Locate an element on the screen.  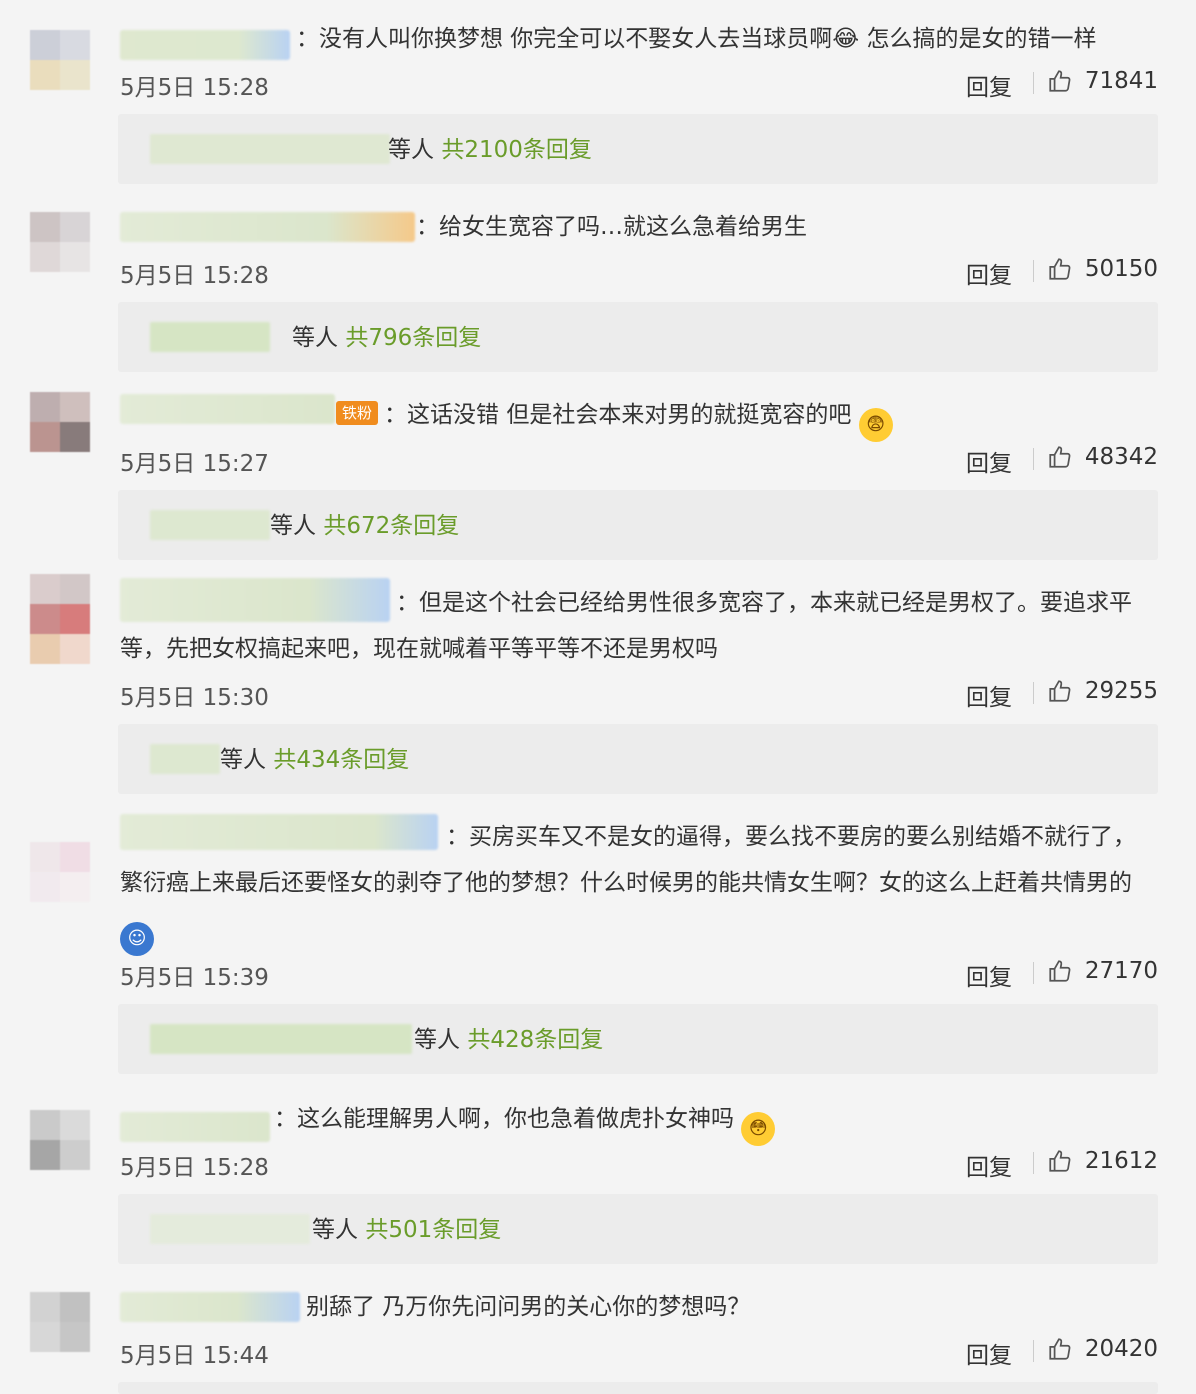
comment-text: ：这么能理解男人啊，你也急着做虎扑女神吗 😳 is located at coordinates (638, 1121).